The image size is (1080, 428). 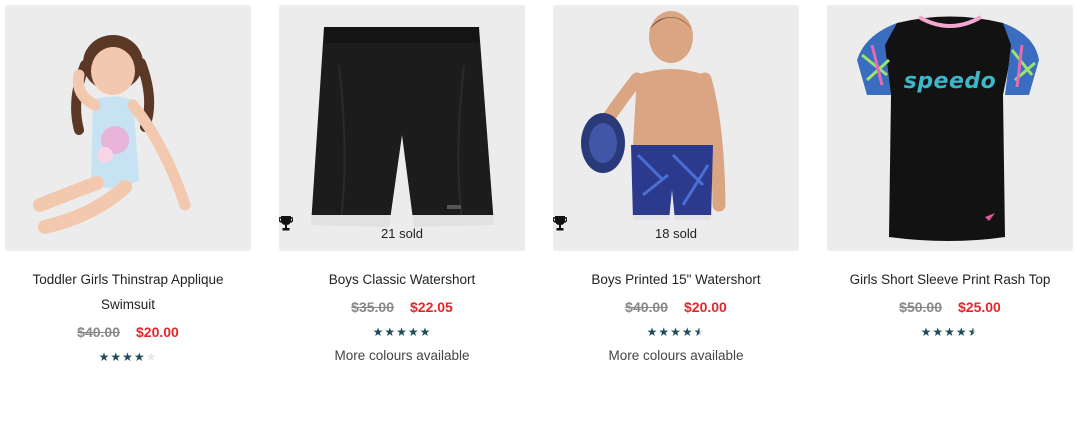 What do you see at coordinates (402, 279) in the screenshot?
I see `product-title: Boys Classic Watershort` at bounding box center [402, 279].